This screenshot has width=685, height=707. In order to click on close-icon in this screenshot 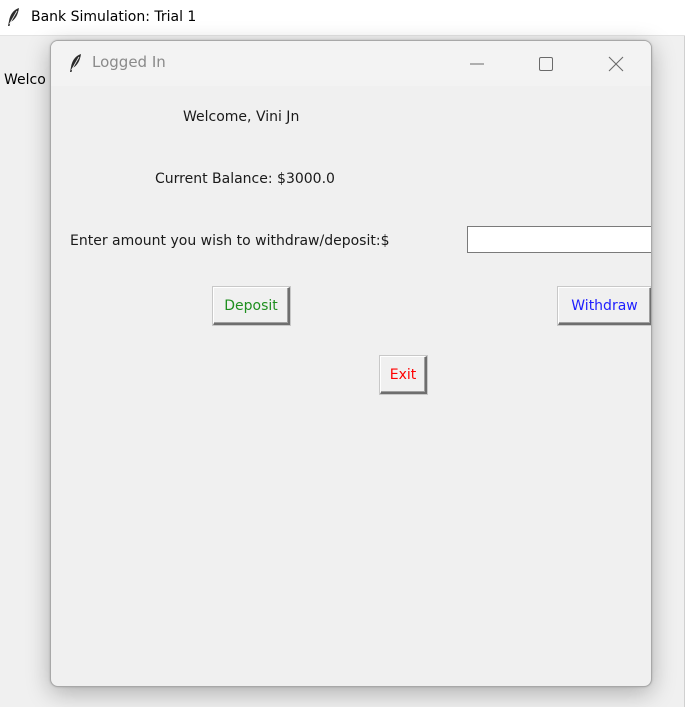, I will do `click(616, 63)`.